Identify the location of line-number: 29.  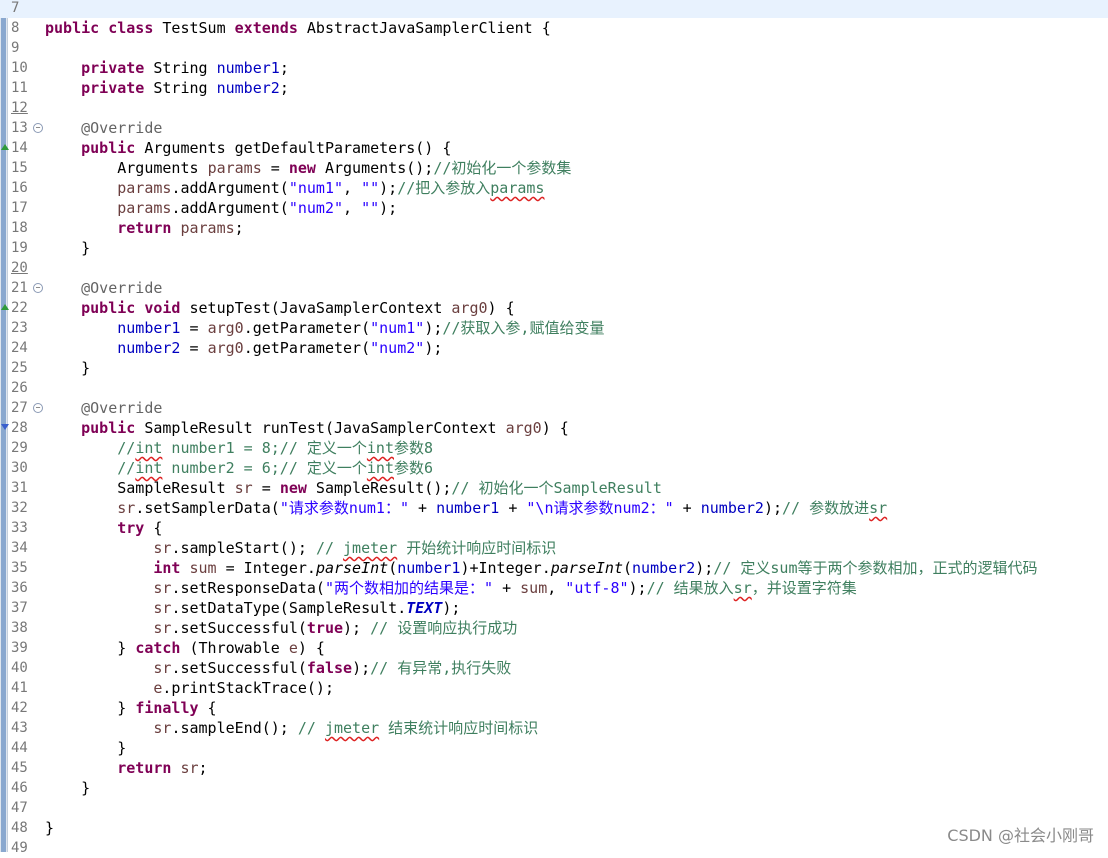
(19, 448).